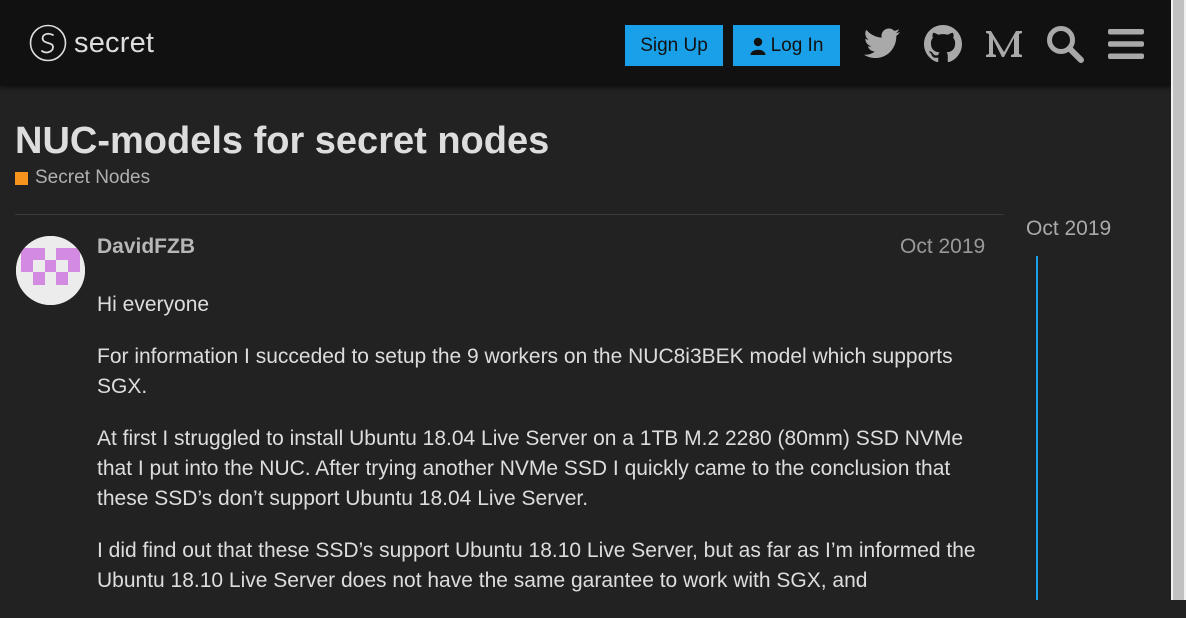 The image size is (1186, 618). Describe the element at coordinates (1065, 44) in the screenshot. I see `search-icon` at that location.